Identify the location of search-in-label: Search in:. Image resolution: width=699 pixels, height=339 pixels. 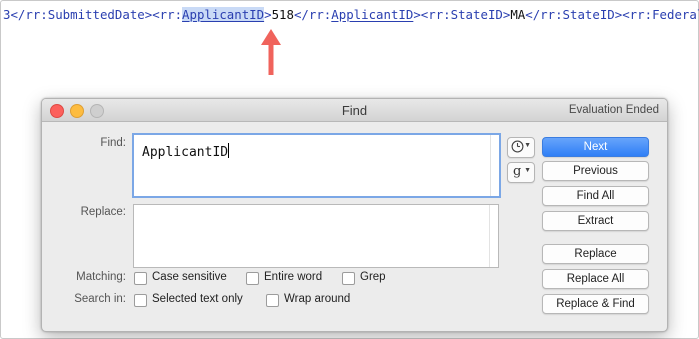
(100, 299).